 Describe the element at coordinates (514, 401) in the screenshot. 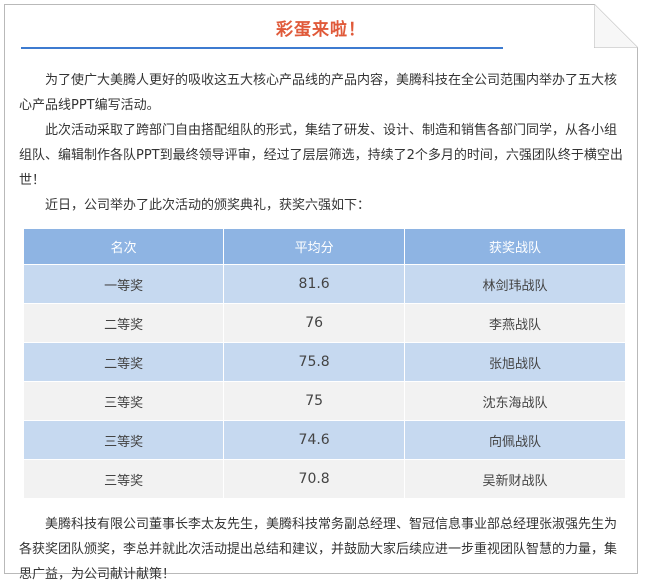

I see `team-cell: 沈东海战队` at that location.